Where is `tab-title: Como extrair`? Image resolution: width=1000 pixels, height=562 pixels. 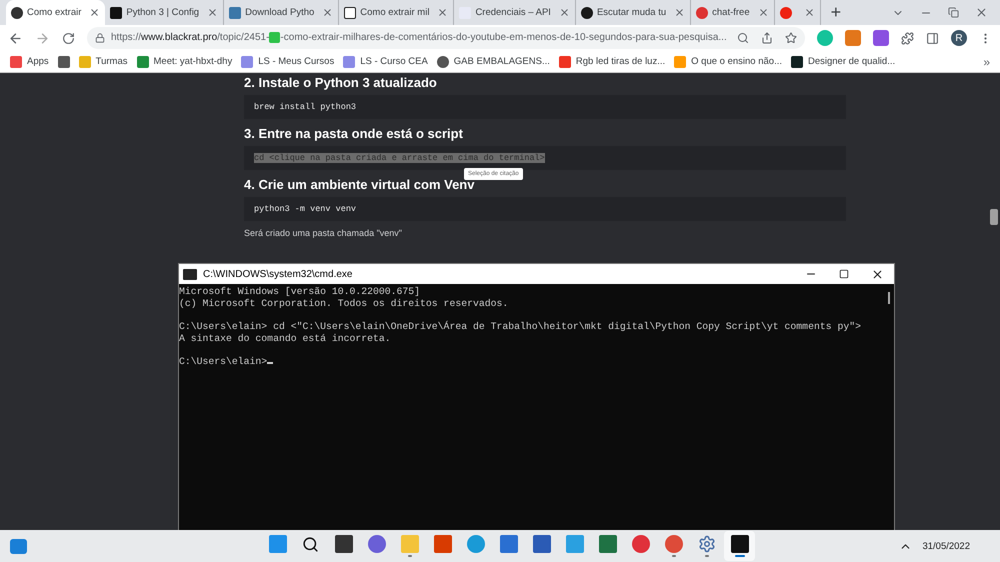 tab-title: Como extrair is located at coordinates (54, 12).